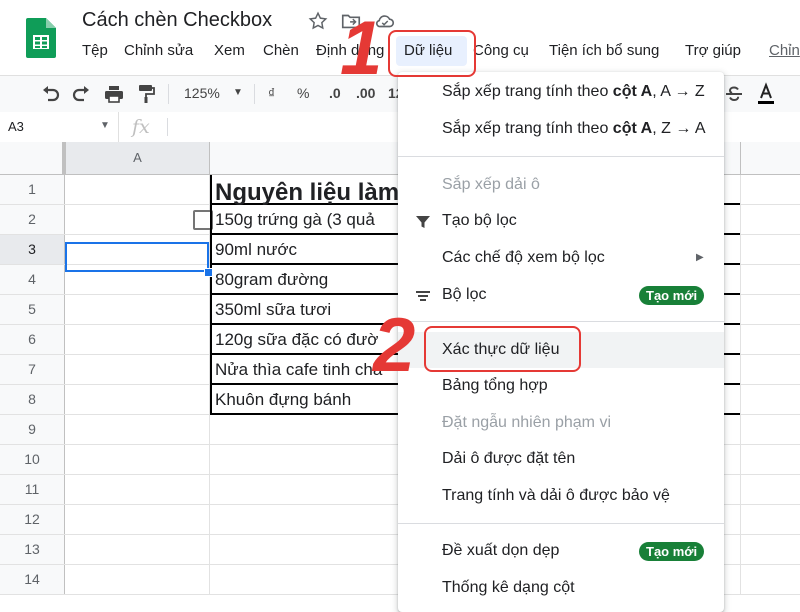  Describe the element at coordinates (59, 127) in the screenshot. I see `name-box: A3 ▼` at that location.